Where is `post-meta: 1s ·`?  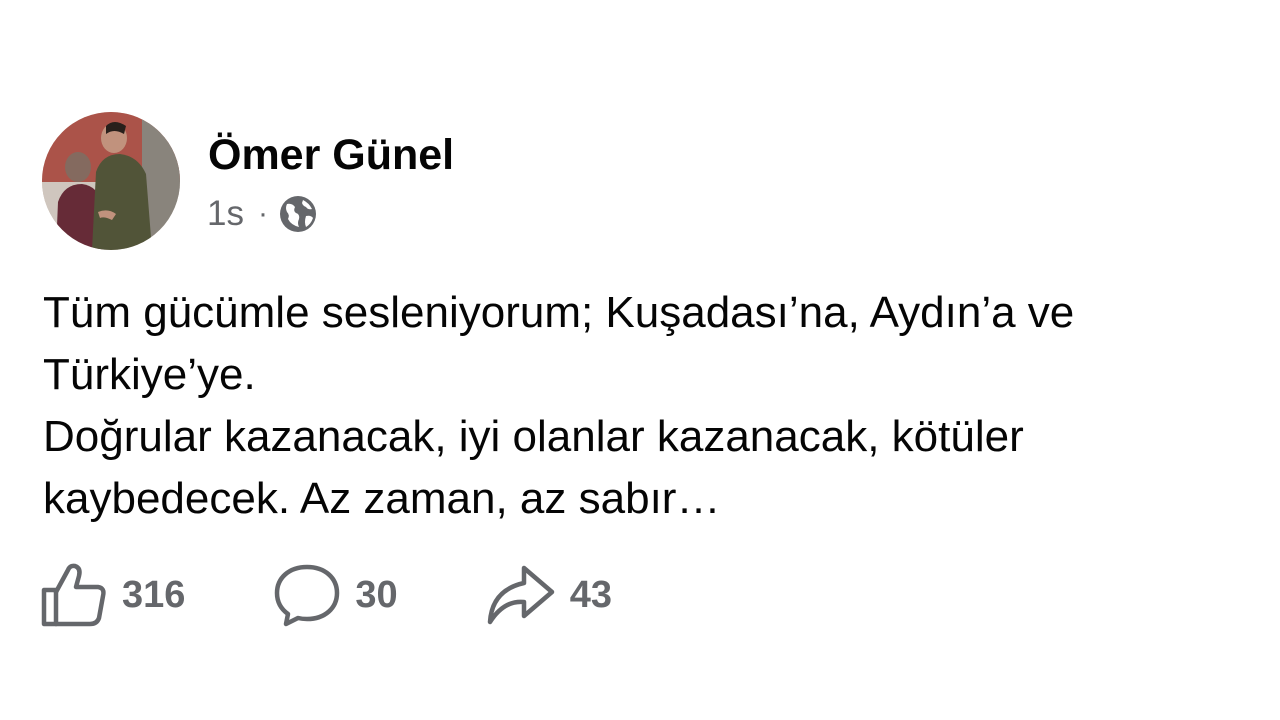
post-meta: 1s · is located at coordinates (262, 214).